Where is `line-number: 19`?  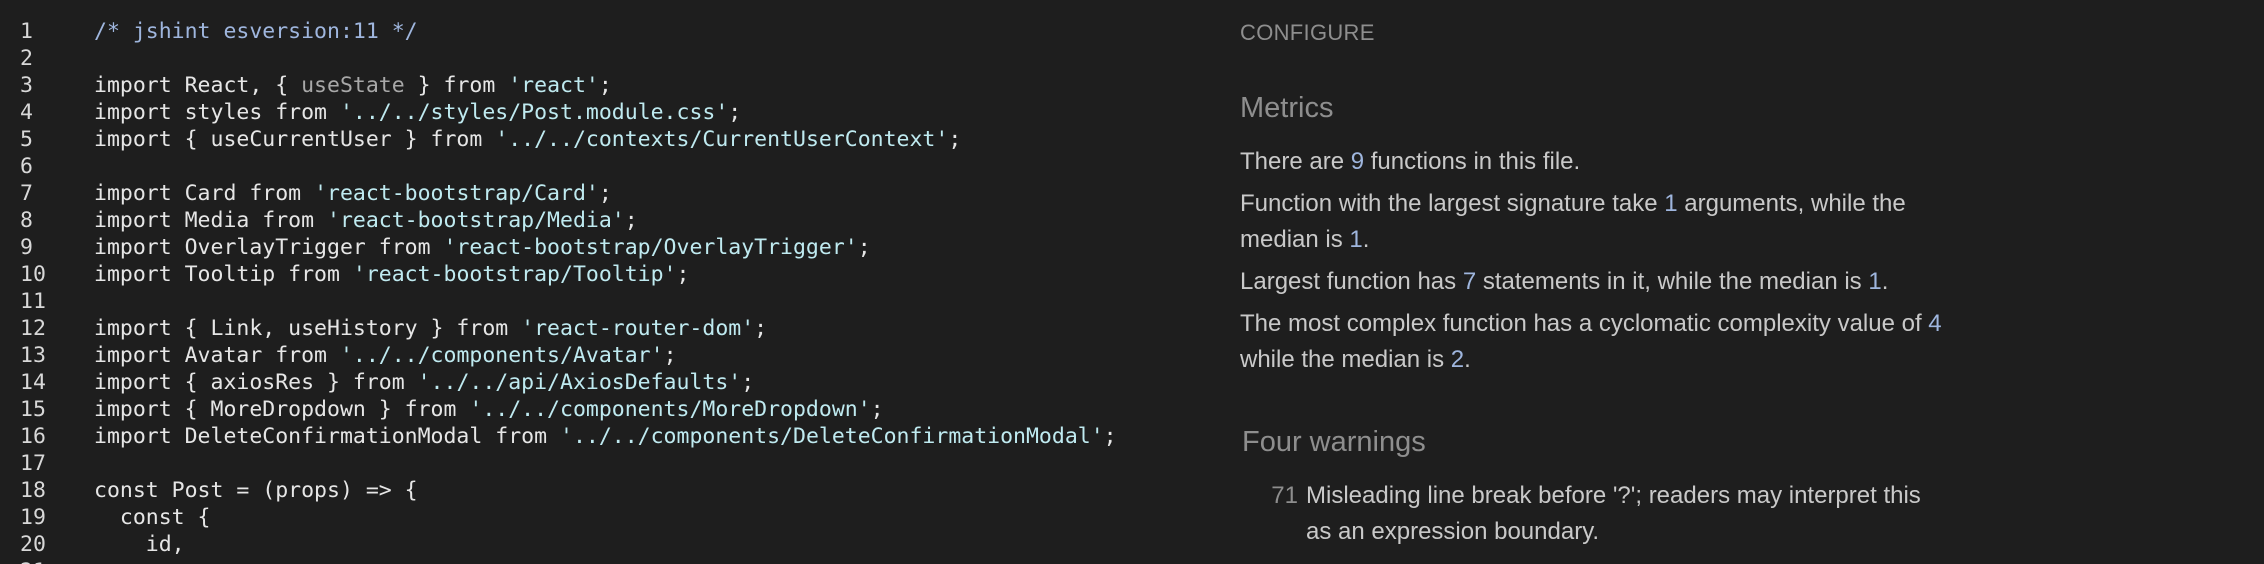
line-number: 19 is located at coordinates (33, 517).